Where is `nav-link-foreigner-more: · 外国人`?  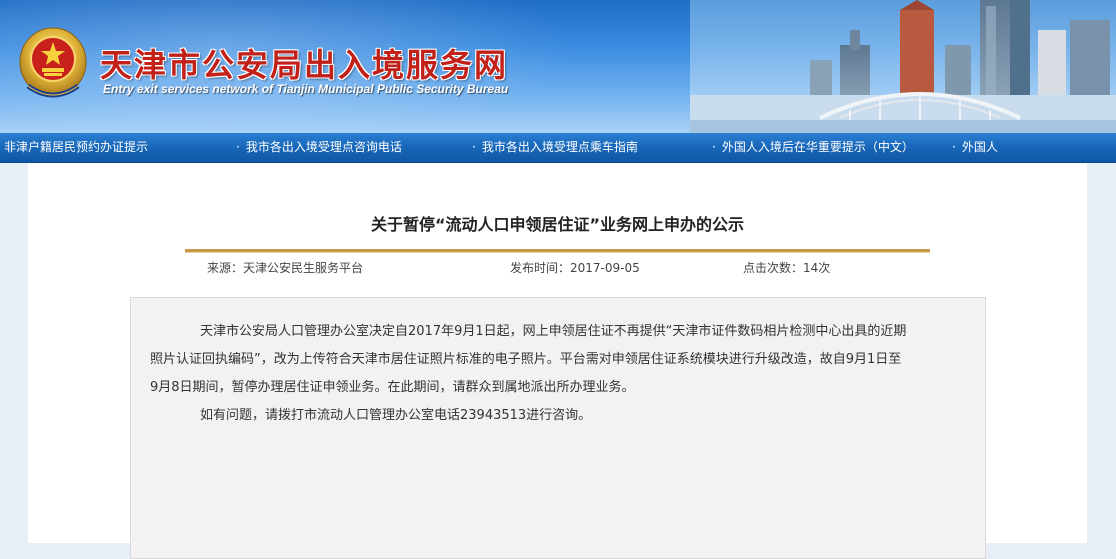
nav-link-foreigner-more: · 外国人 is located at coordinates (975, 147).